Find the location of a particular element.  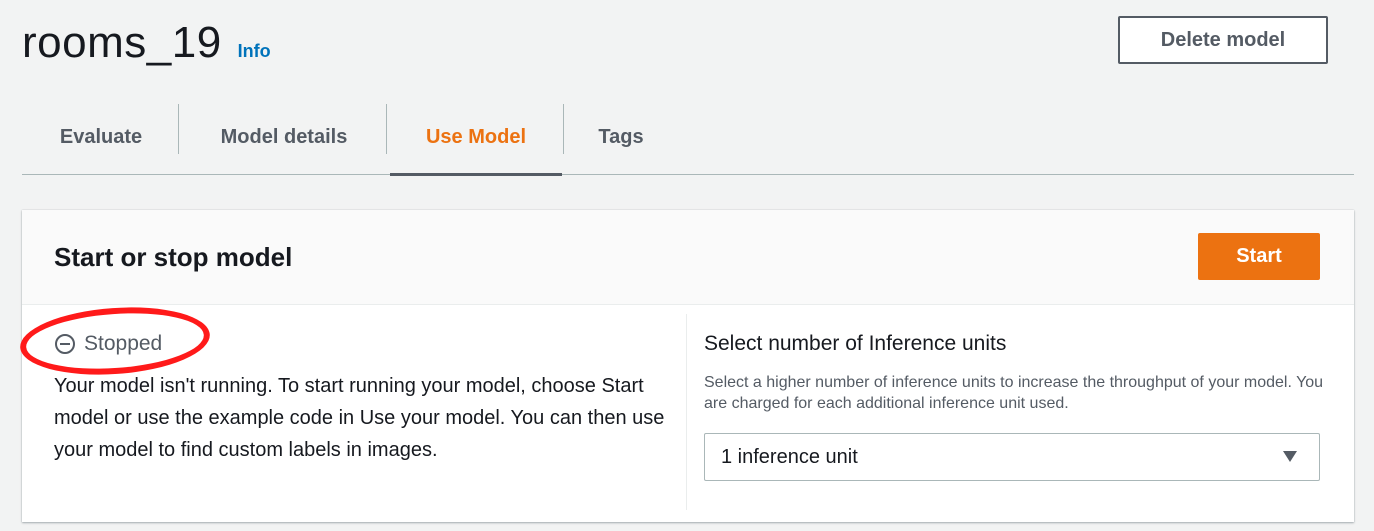

tab-bar: Evaluate Model details Use Model Tags is located at coordinates (688, 138).